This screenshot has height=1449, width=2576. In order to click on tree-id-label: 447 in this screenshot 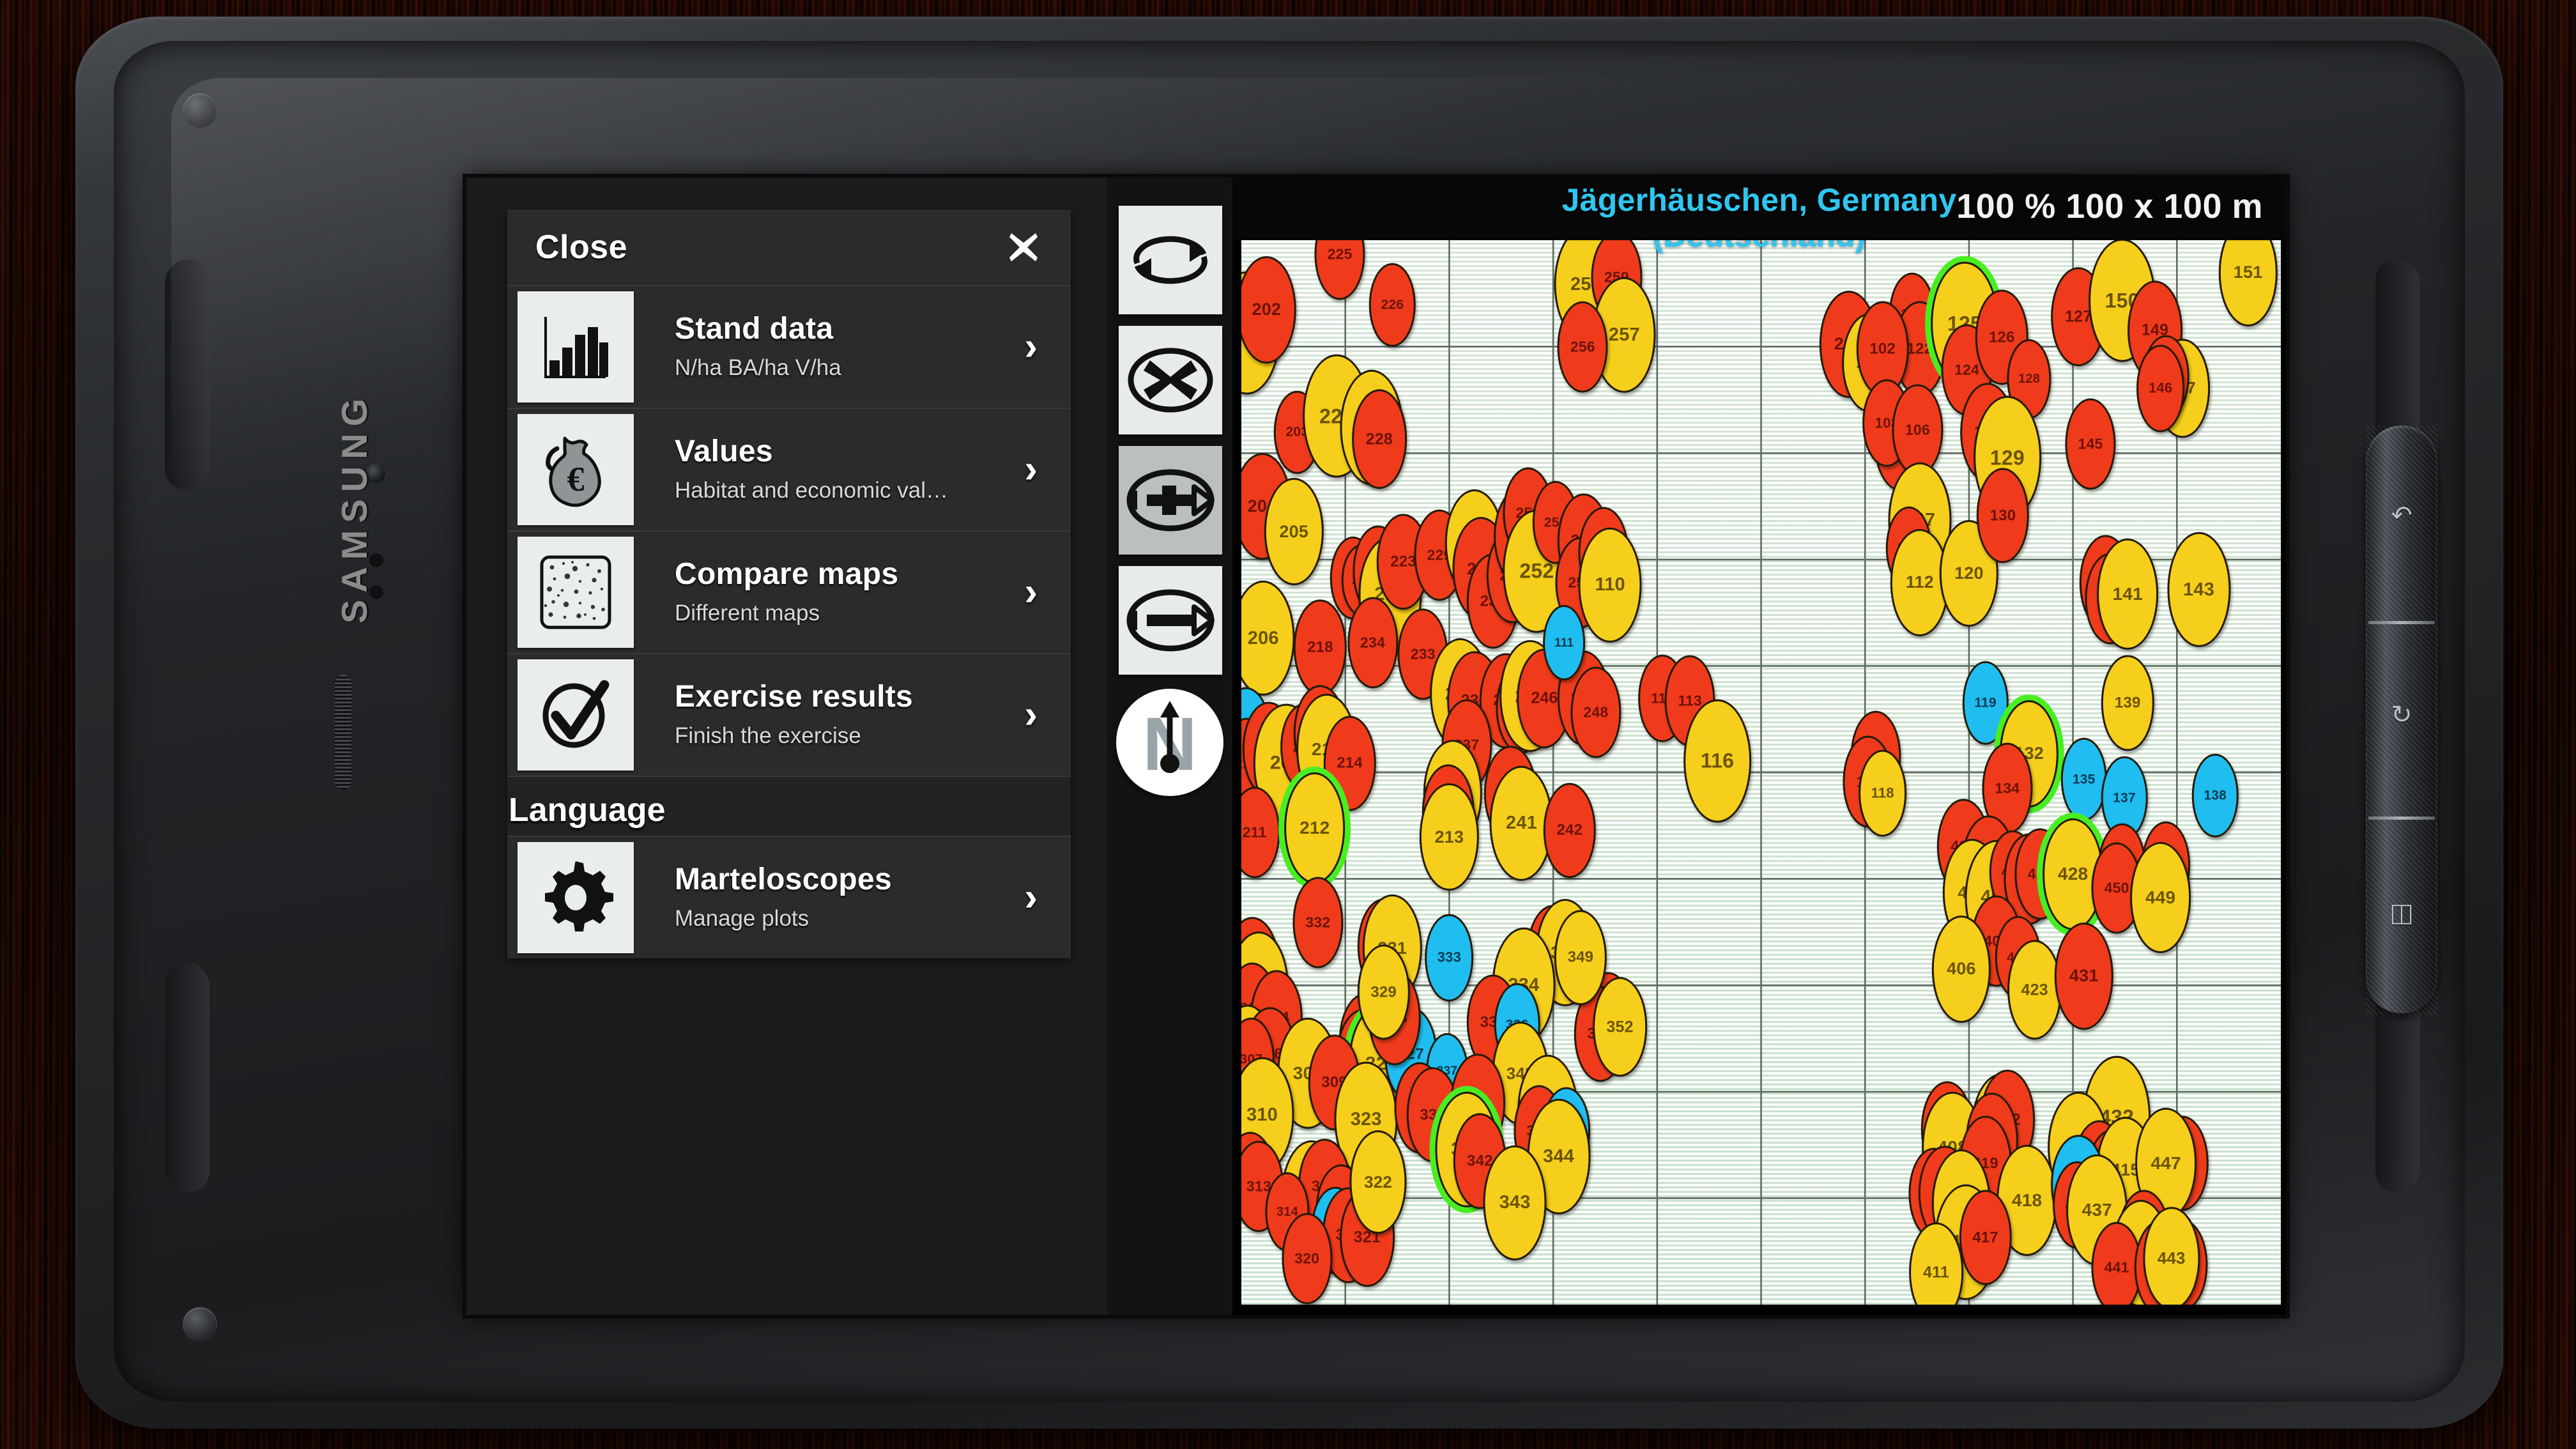, I will do `click(2165, 1163)`.